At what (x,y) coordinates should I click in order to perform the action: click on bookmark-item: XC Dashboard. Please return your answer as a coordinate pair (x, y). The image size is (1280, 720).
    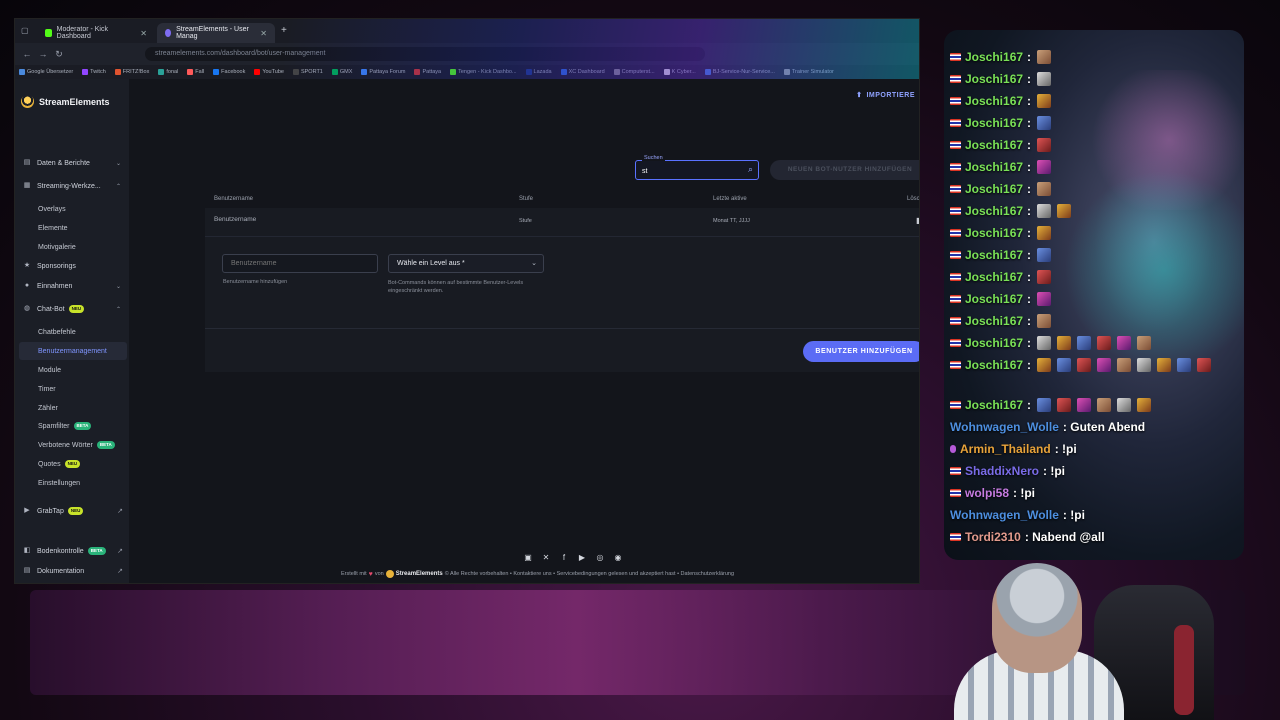
    Looking at the image, I should click on (582, 72).